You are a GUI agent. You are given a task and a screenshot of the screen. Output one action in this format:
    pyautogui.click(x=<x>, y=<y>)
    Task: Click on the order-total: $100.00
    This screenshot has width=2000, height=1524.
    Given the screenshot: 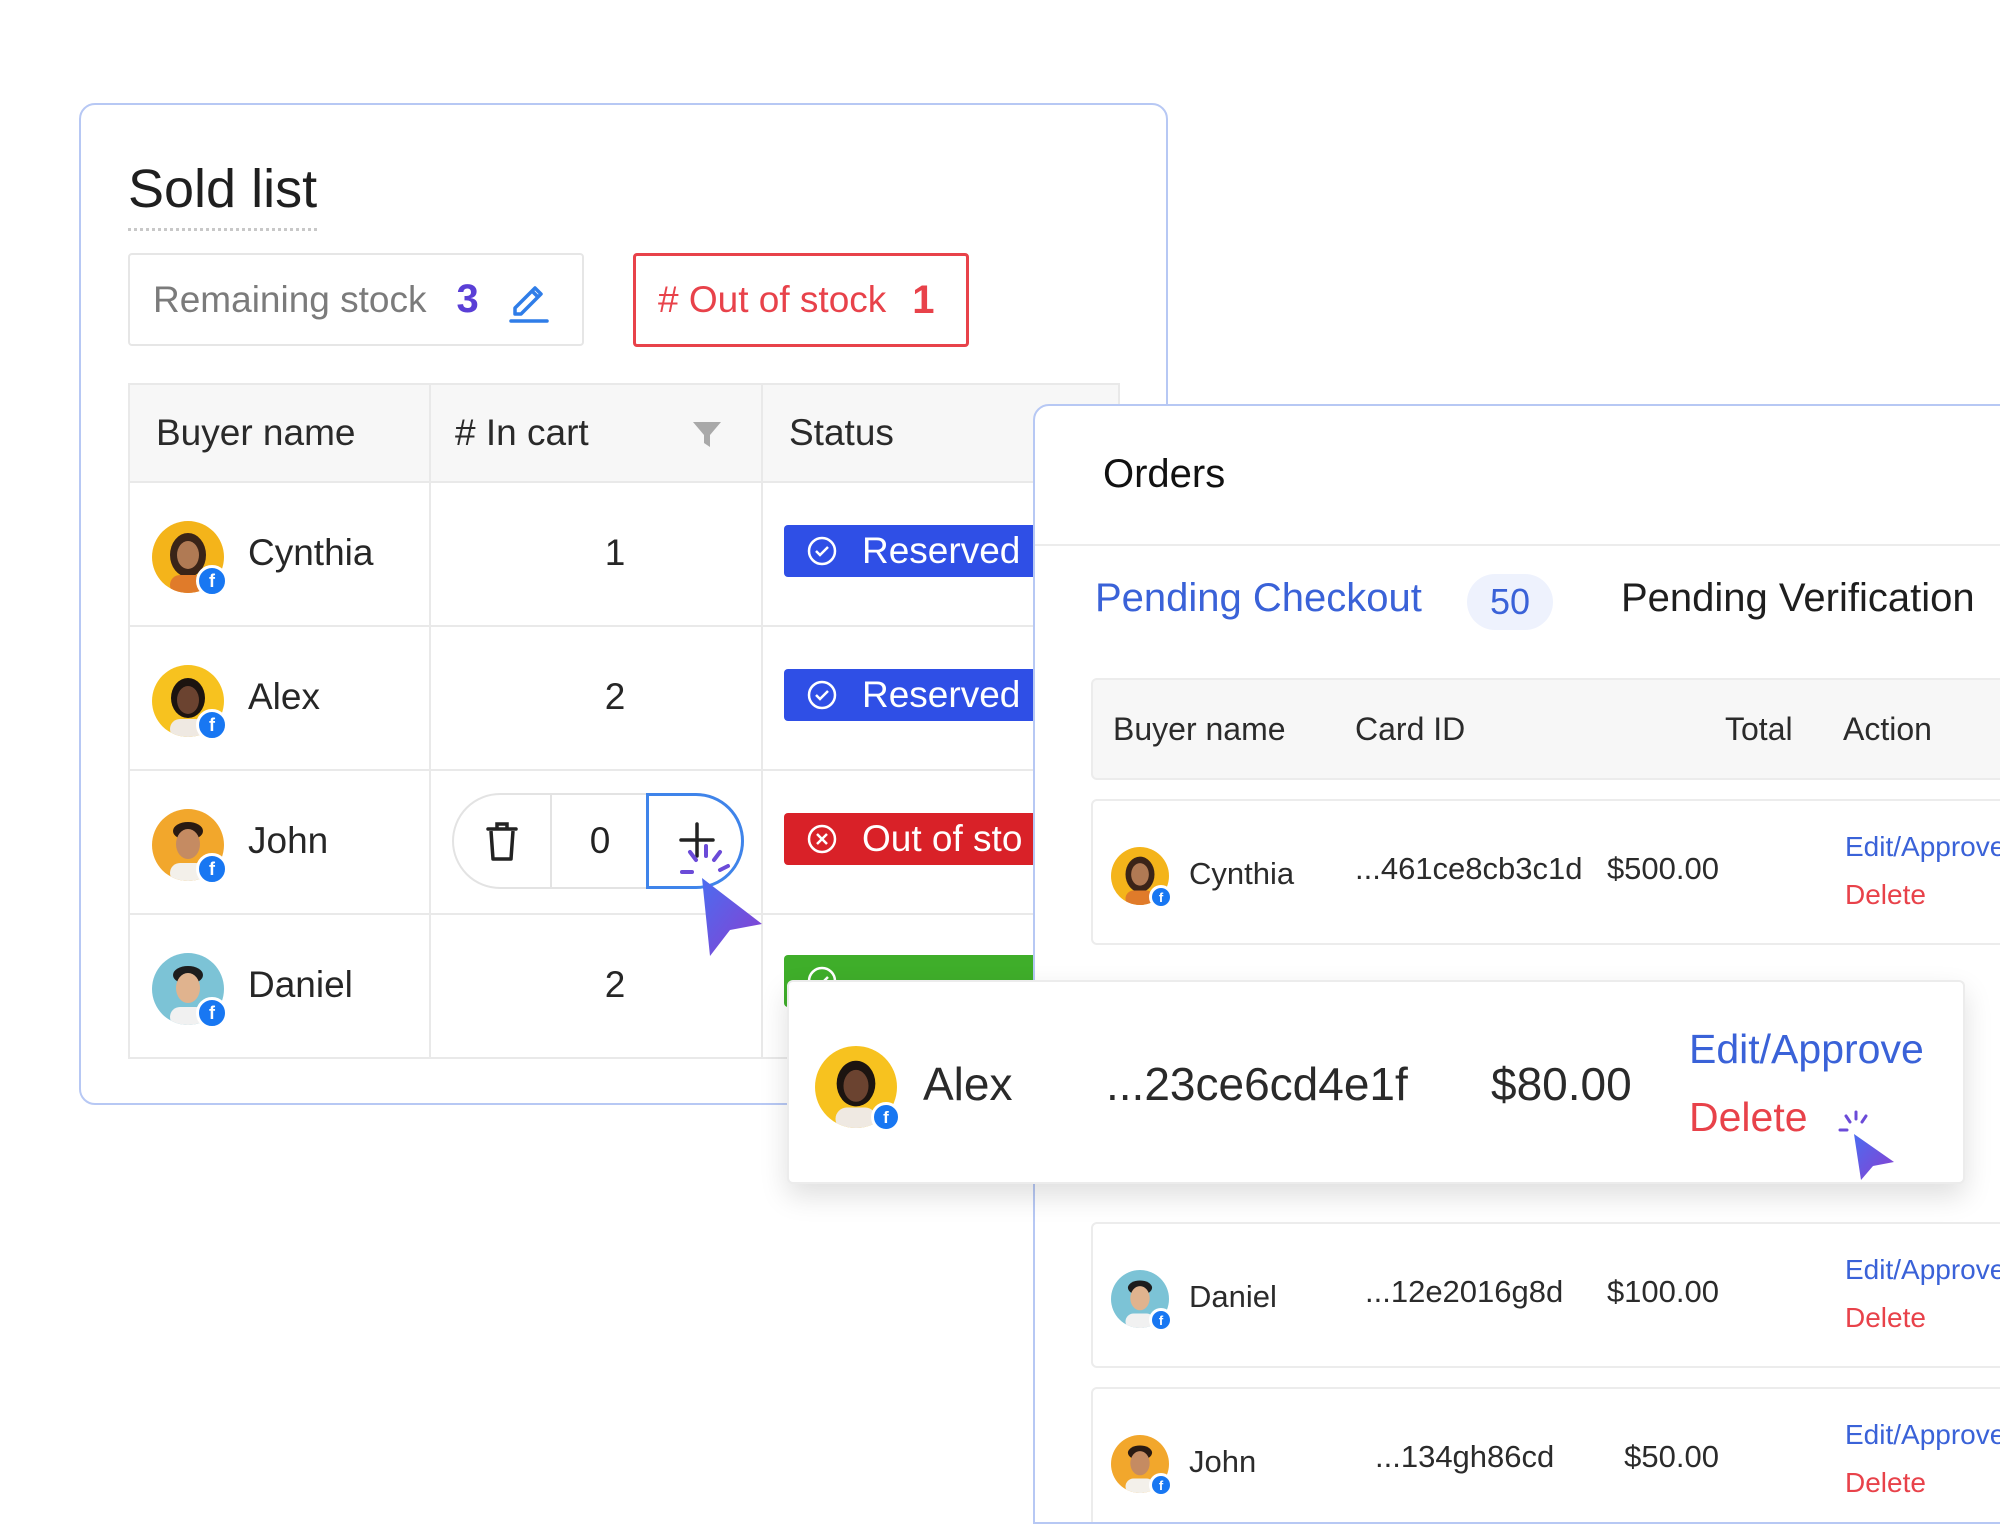 What is the action you would take?
    pyautogui.click(x=1662, y=1291)
    